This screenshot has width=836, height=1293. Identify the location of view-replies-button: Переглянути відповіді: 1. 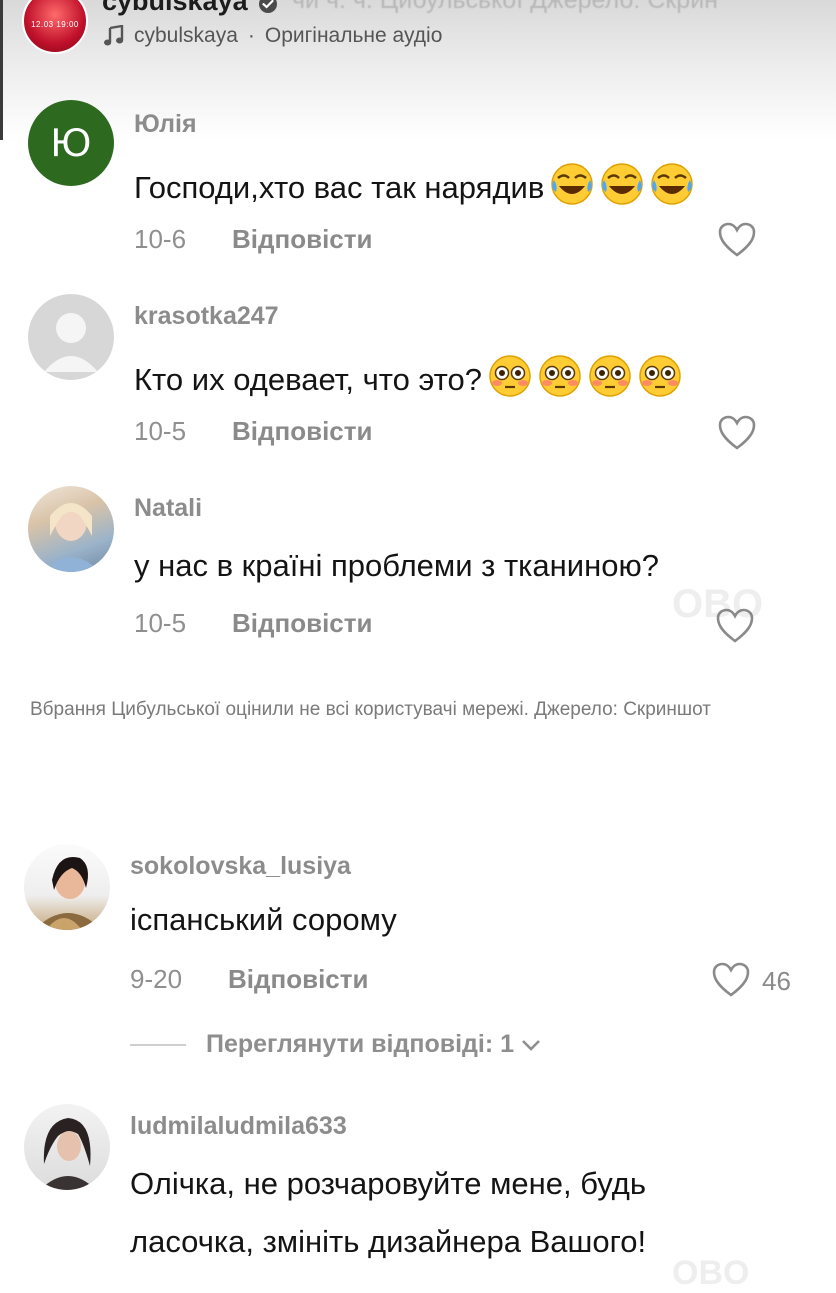
(336, 1044).